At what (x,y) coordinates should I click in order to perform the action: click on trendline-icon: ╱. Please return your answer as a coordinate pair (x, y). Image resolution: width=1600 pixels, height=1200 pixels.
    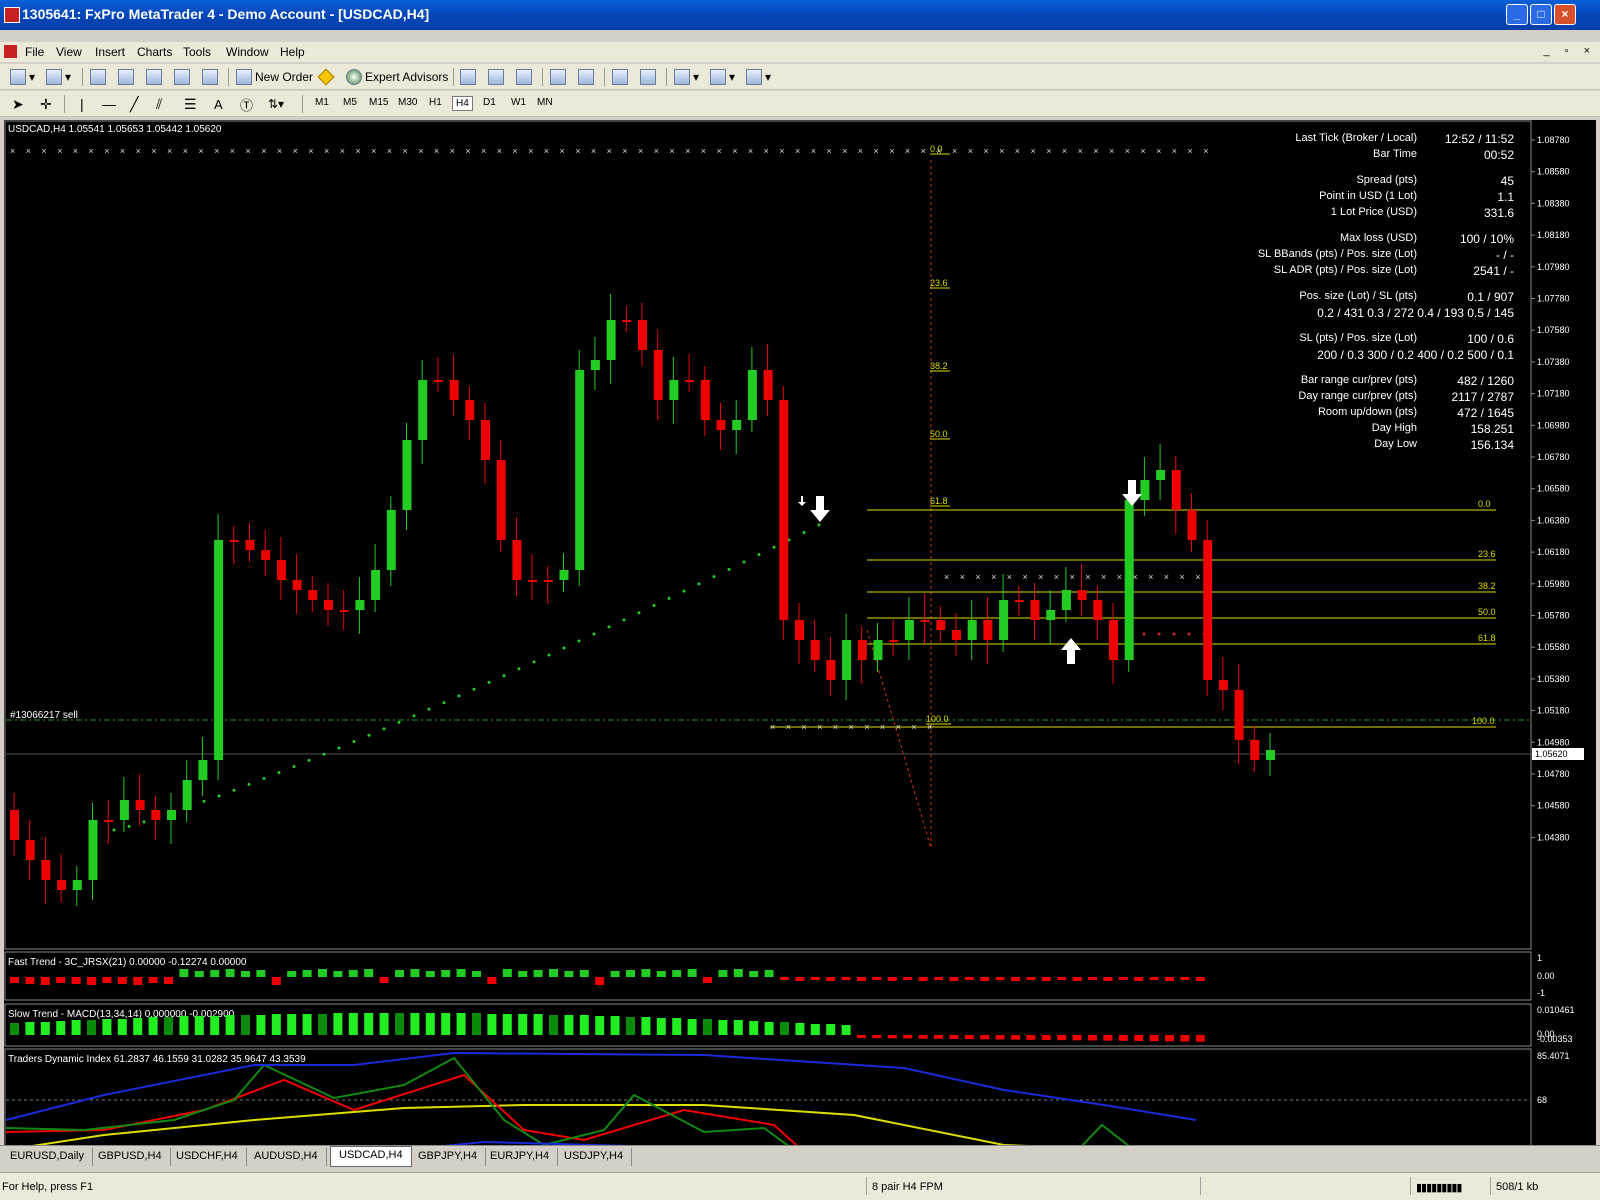
    Looking at the image, I should click on (134, 103).